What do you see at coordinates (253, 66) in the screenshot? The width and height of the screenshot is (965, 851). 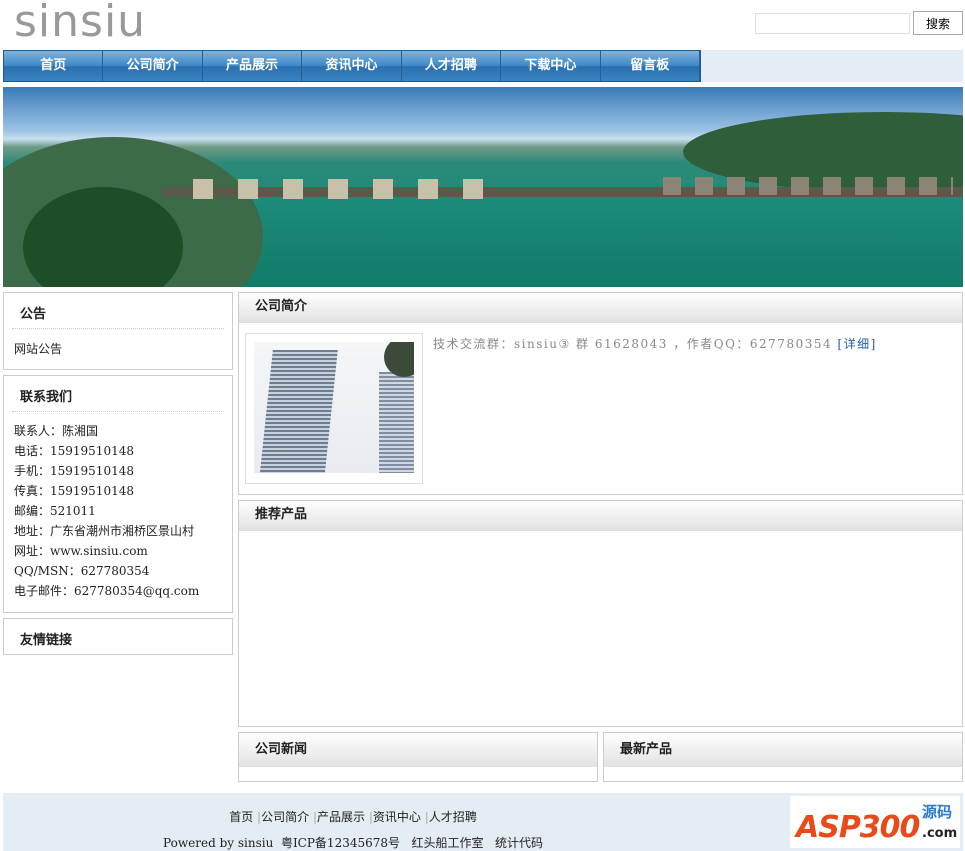 I see `nav-products: 产品展示` at bounding box center [253, 66].